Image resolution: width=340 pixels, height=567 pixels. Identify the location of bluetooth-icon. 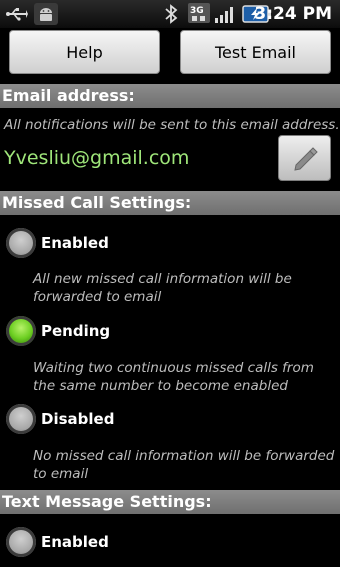
(171, 14).